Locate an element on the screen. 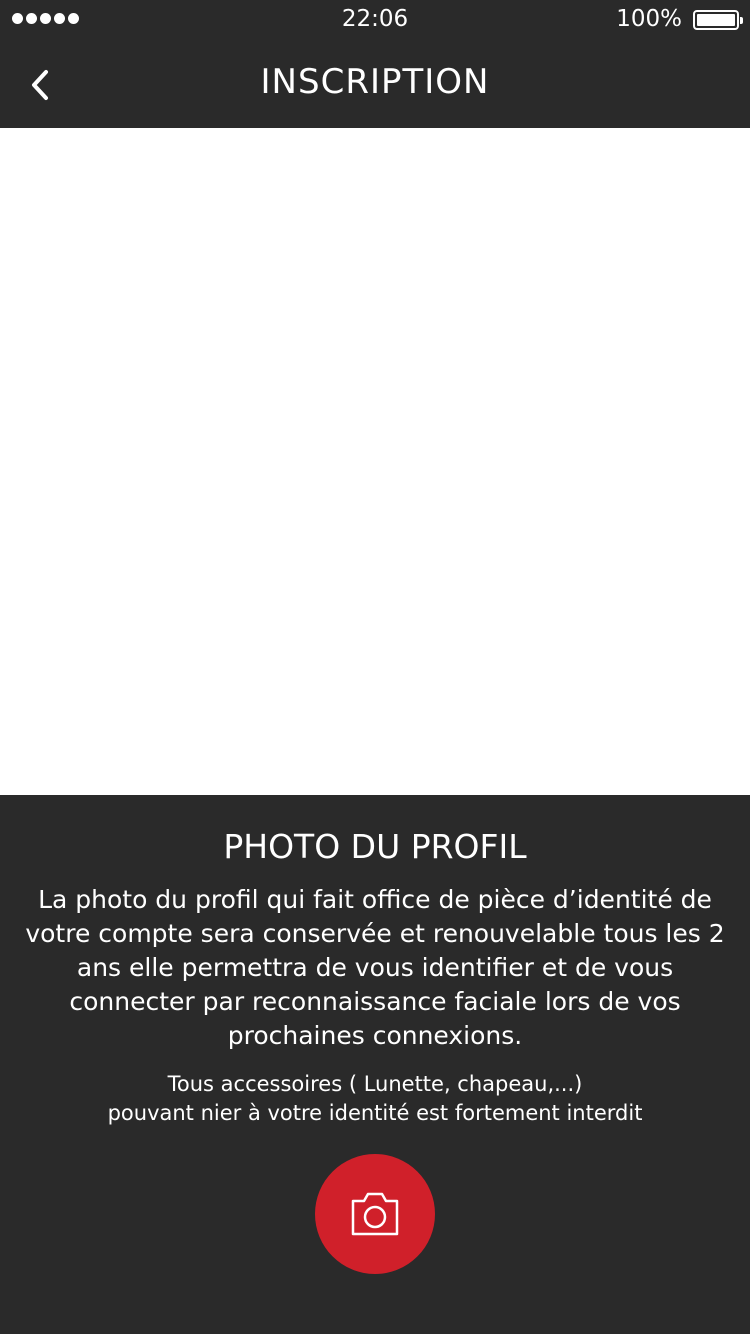 The width and height of the screenshot is (750, 1334). battery-percentage: 100% is located at coordinates (649, 19).